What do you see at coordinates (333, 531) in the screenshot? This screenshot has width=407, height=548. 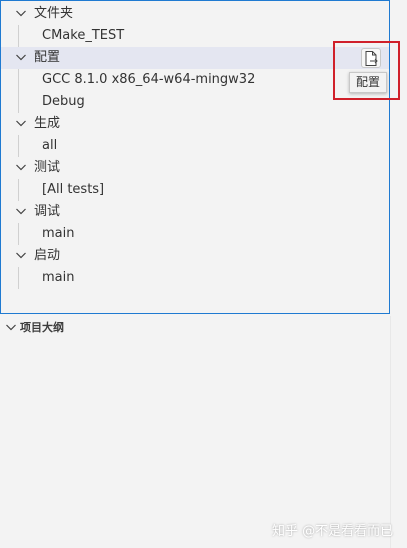 I see `watermark-text: 知乎 @不是看看而已` at bounding box center [333, 531].